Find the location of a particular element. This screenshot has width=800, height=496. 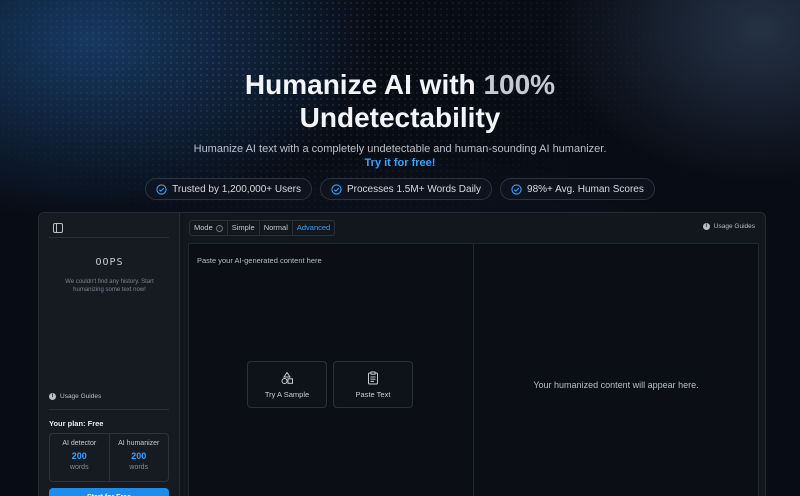

sidebar-usage-guides-link: i Usage Guides is located at coordinates (75, 396).